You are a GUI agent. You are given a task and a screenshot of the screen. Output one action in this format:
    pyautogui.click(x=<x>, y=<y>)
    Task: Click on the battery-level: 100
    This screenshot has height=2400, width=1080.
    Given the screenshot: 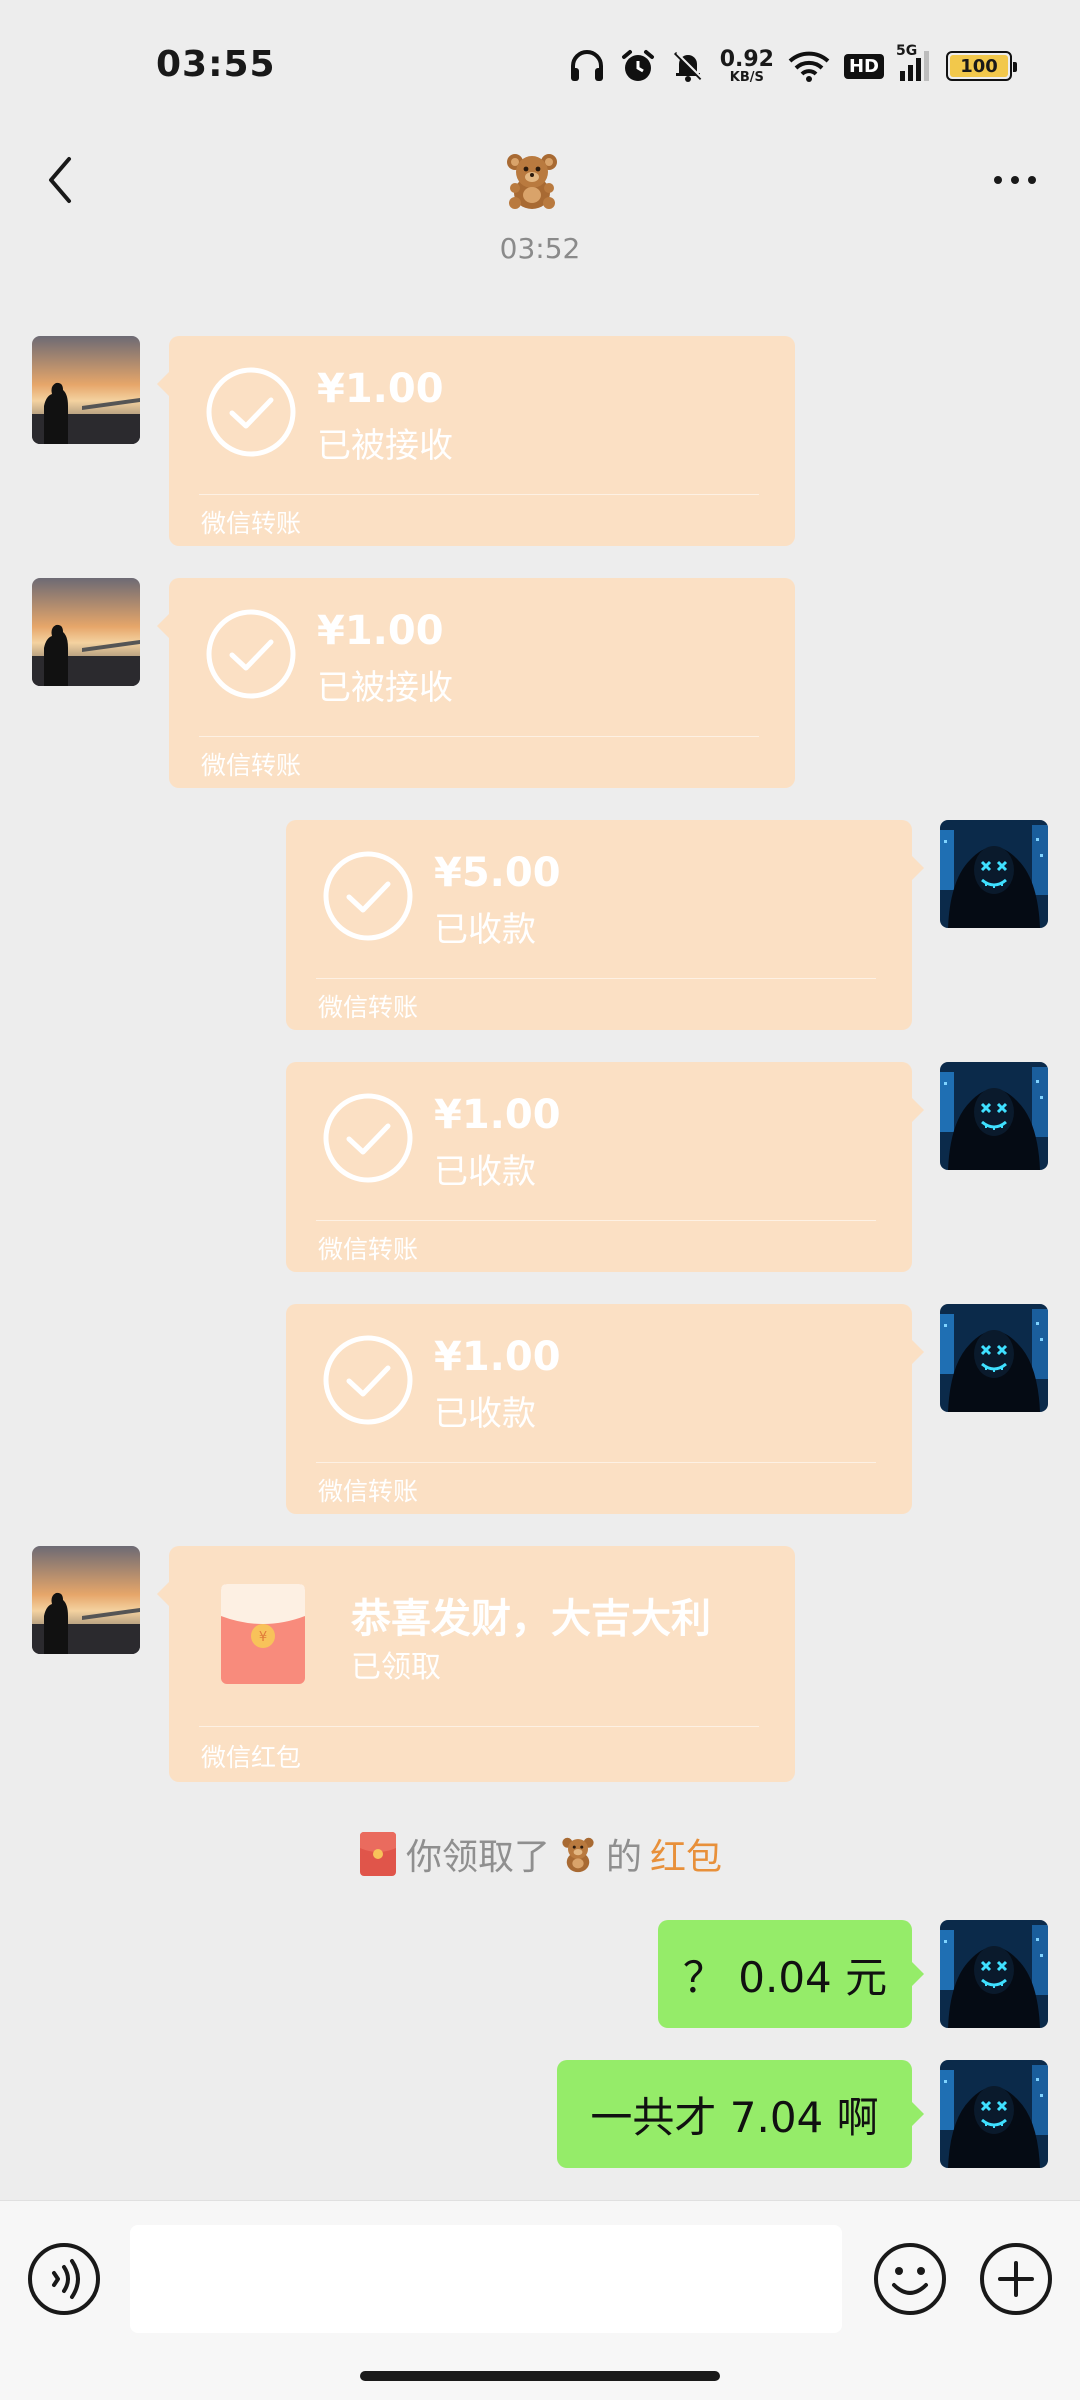 What is the action you would take?
    pyautogui.click(x=979, y=66)
    